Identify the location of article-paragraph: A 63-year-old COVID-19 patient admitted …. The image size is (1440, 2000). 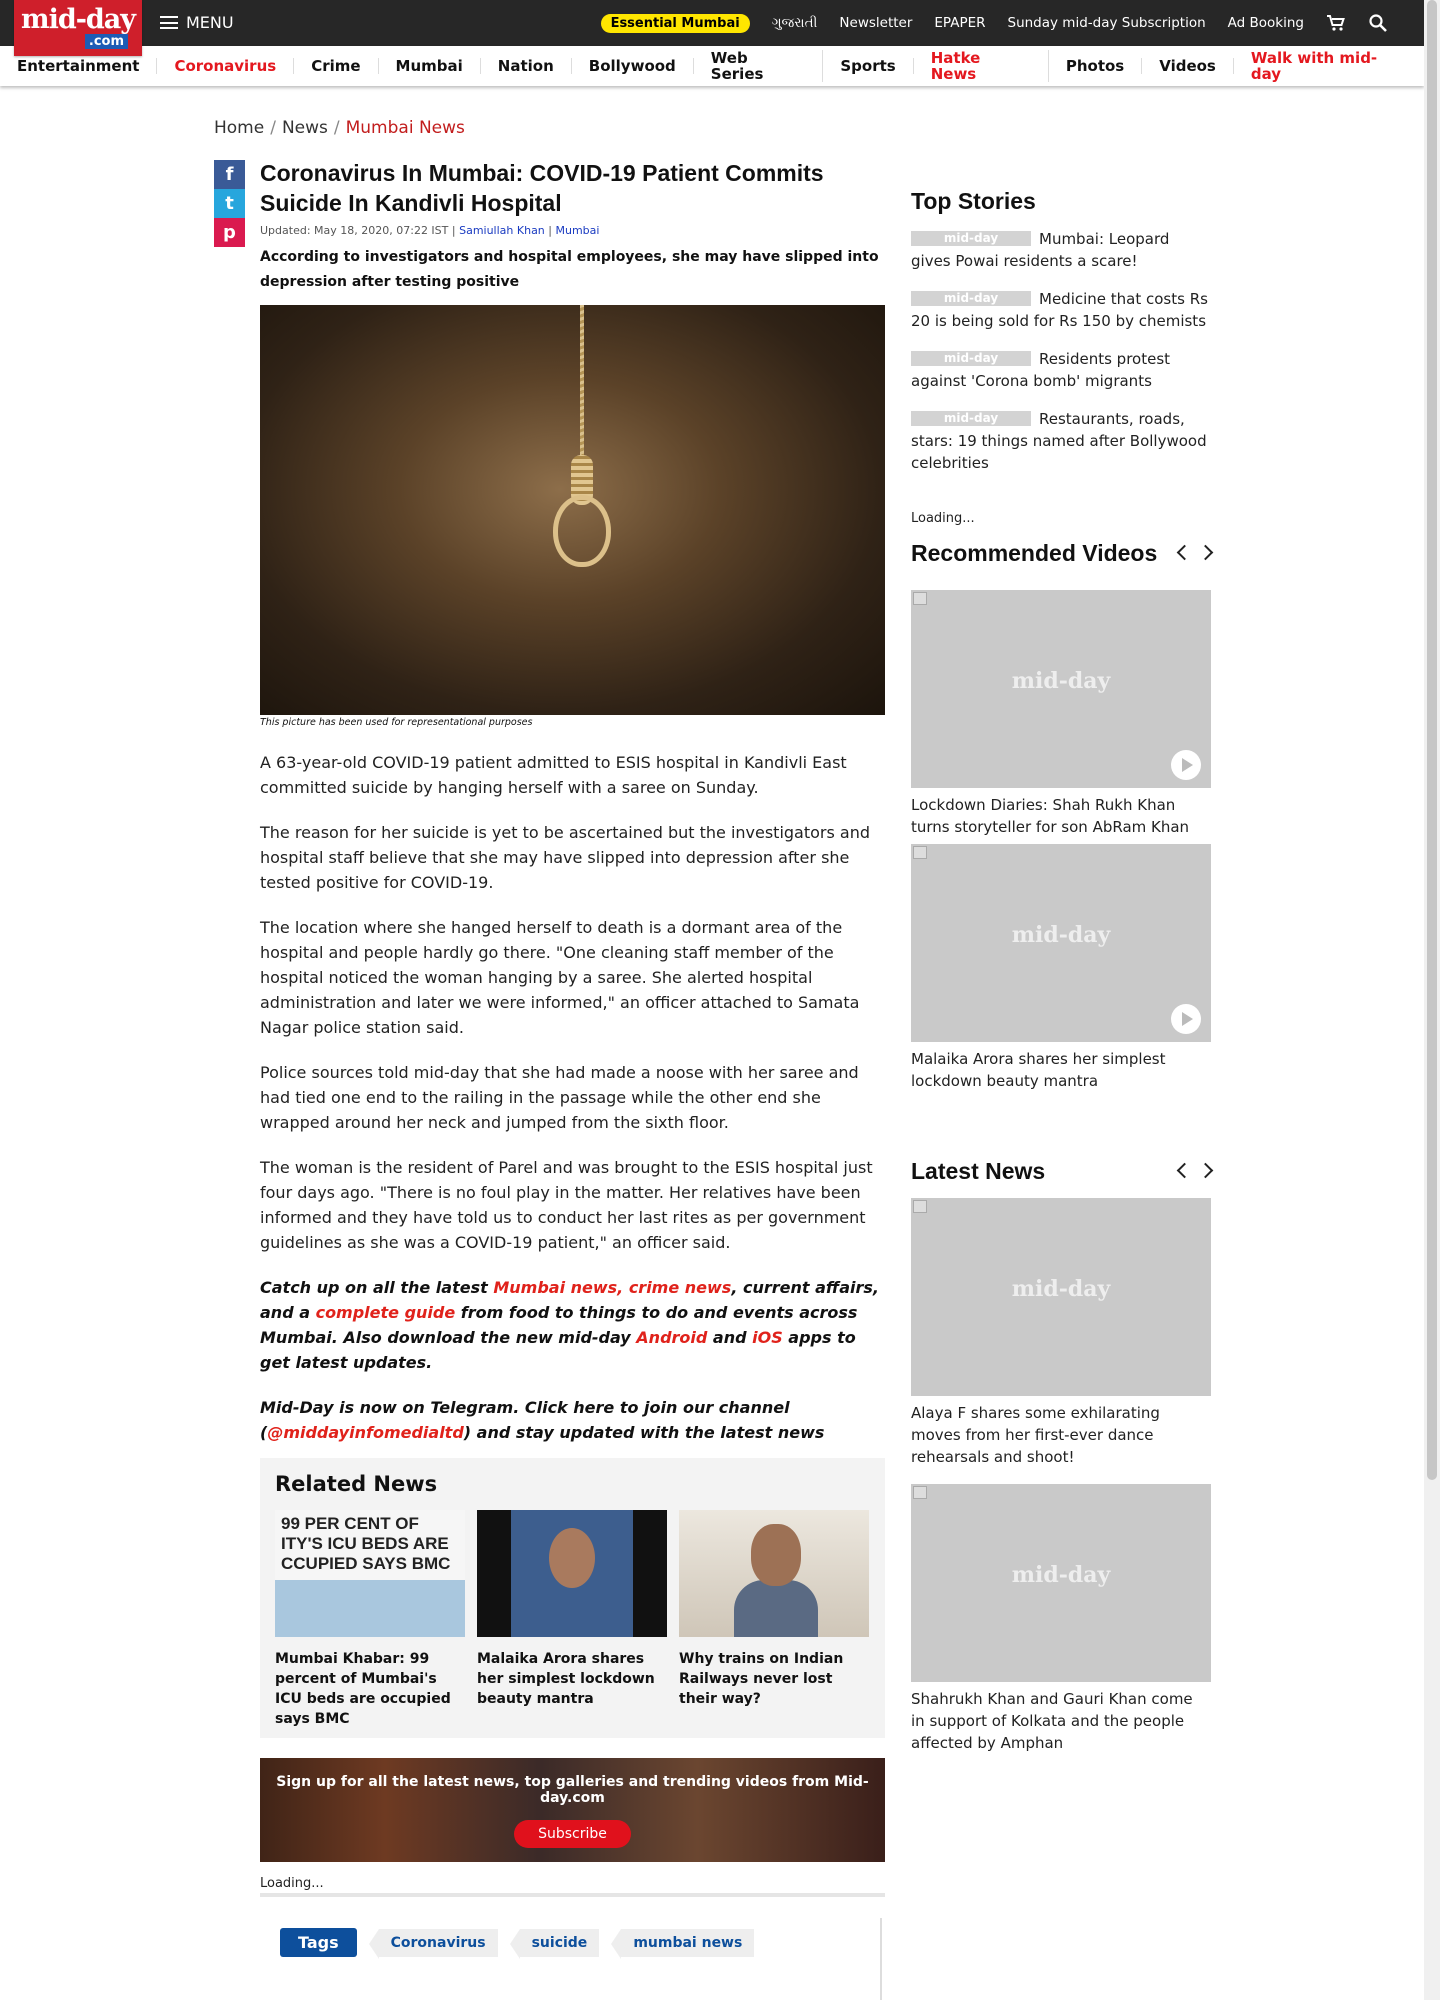
(553, 775).